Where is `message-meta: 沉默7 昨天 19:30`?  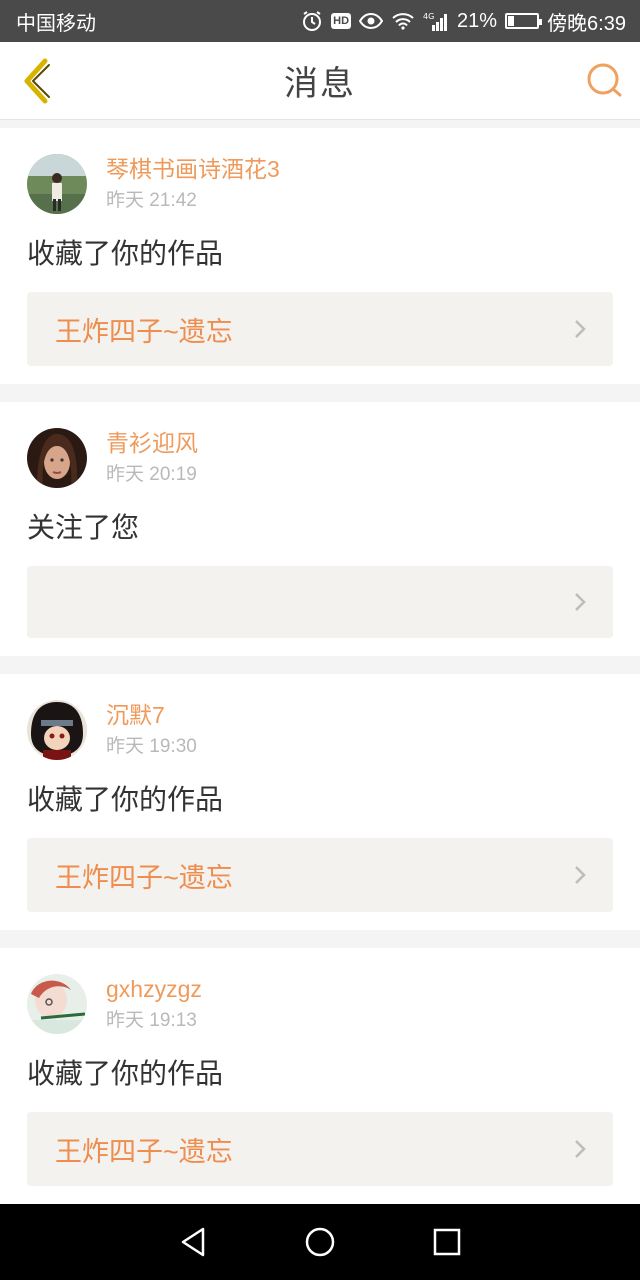
message-meta: 沉默7 昨天 19:30 is located at coordinates (151, 730).